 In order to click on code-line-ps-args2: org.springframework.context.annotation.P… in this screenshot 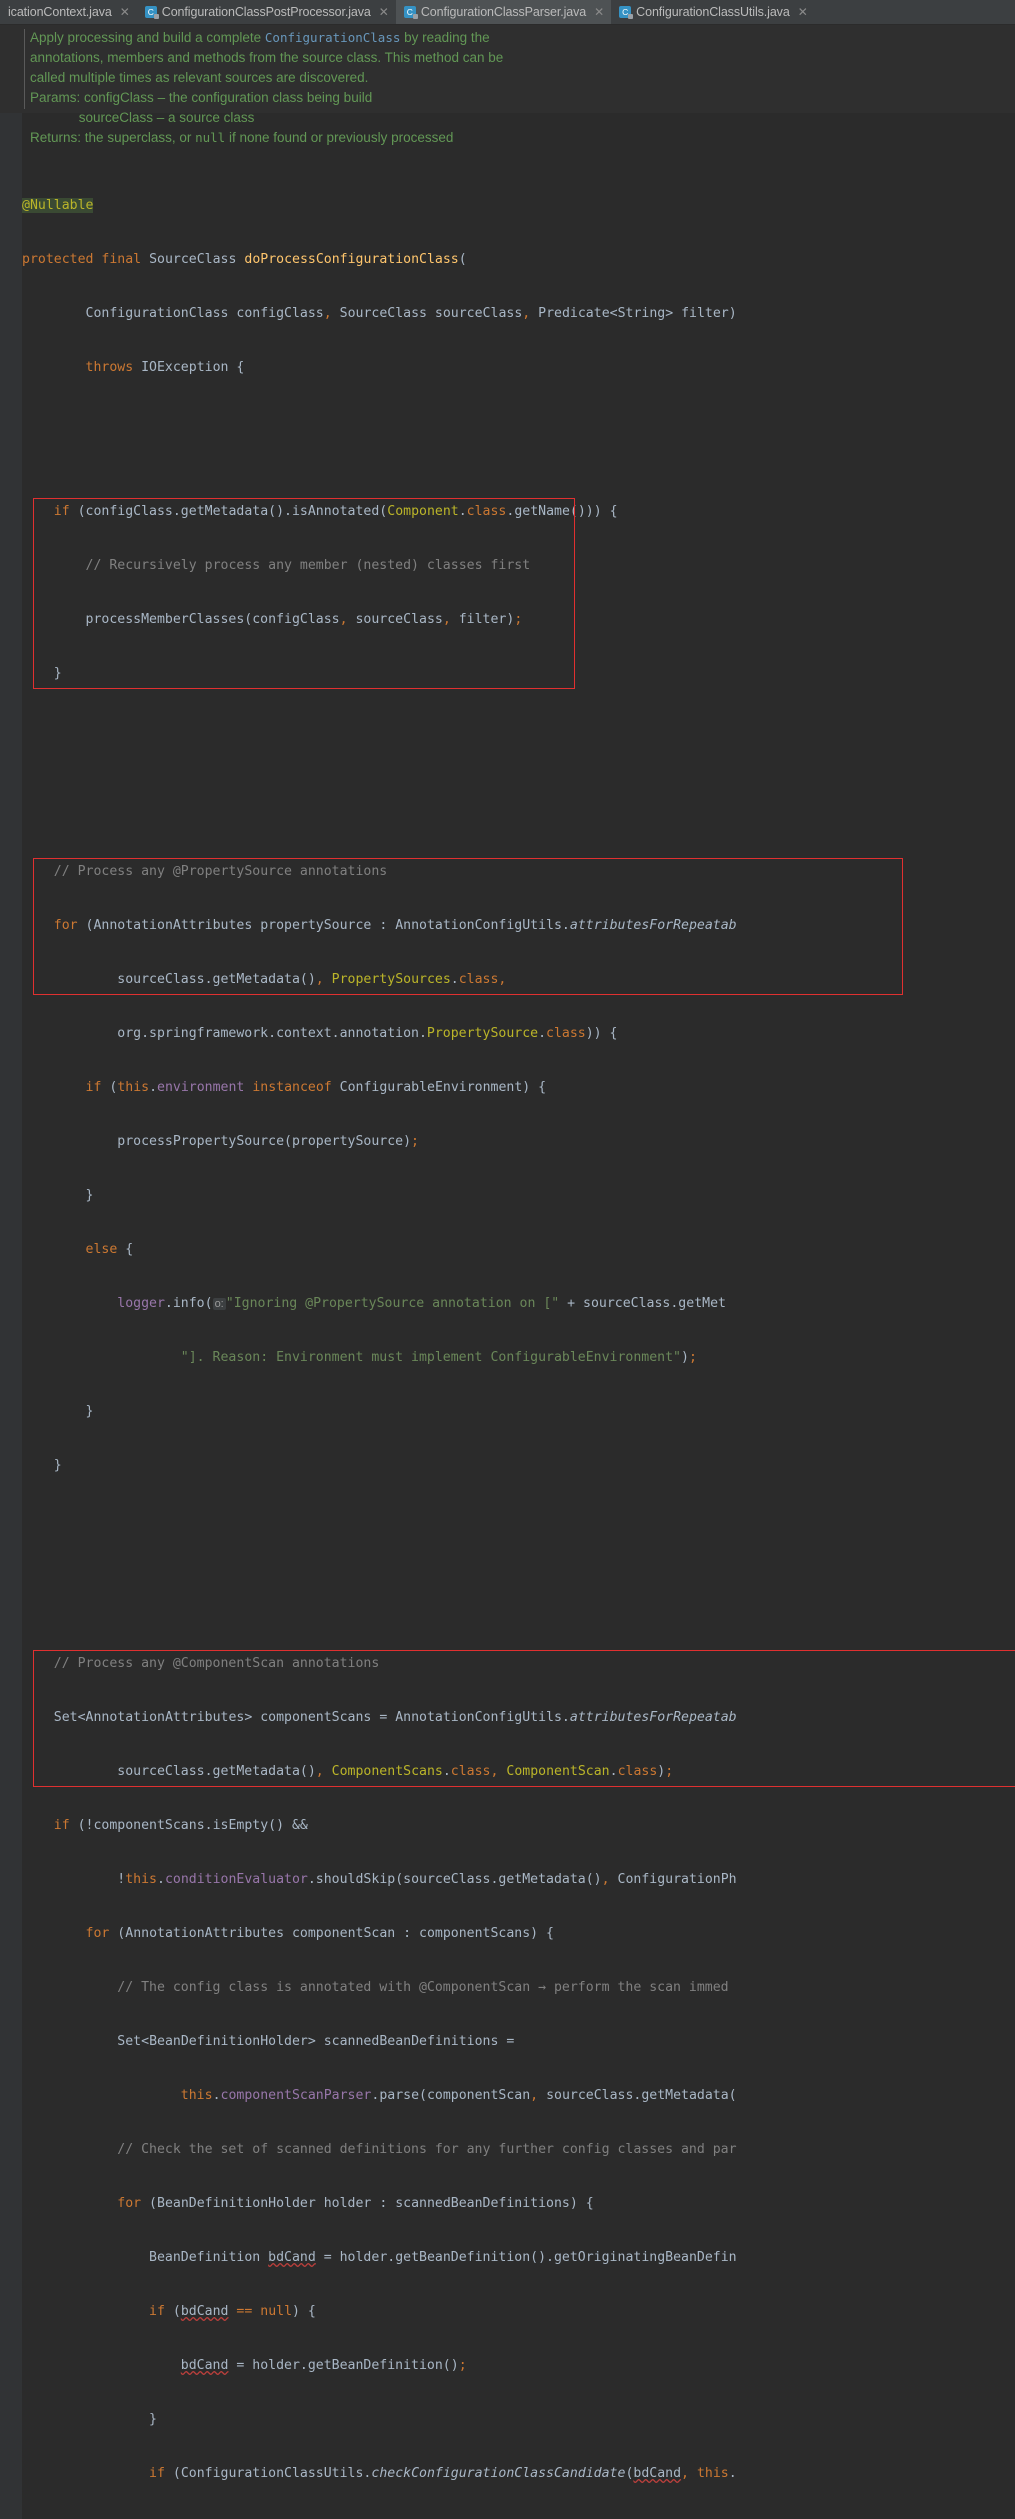, I will do `click(320, 1033)`.